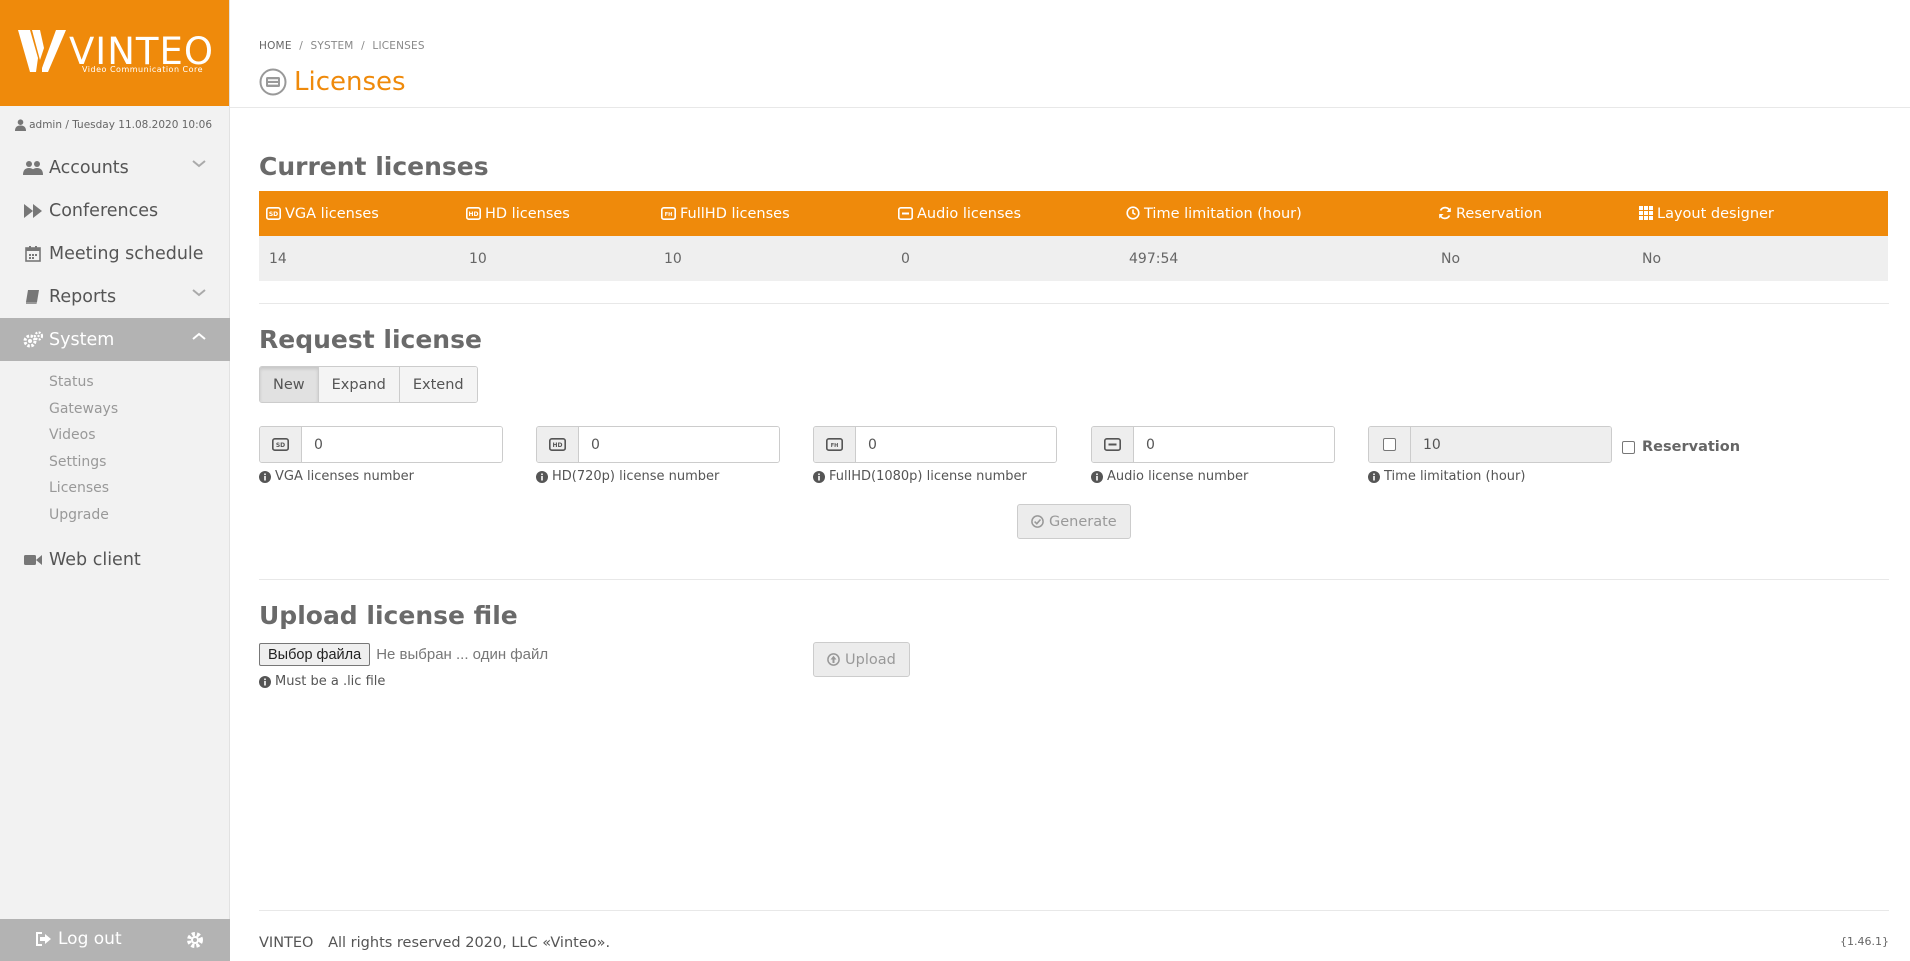  I want to click on header-time-label: Time limitation (hour), so click(1223, 213).